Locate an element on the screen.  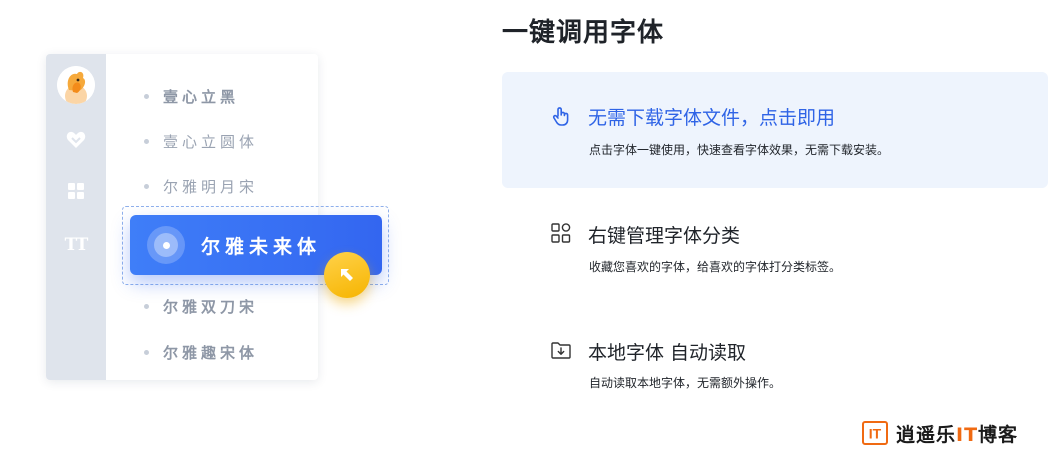
grid-icon is located at coordinates (76, 191).